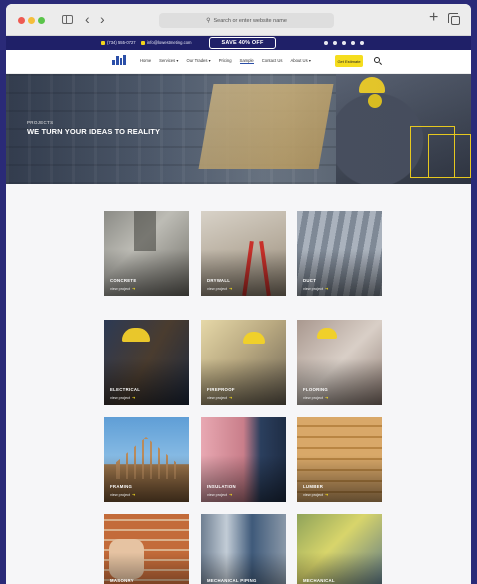 This screenshot has width=477, height=584. I want to click on project-title: MECHANICAL PIPING, so click(232, 580).